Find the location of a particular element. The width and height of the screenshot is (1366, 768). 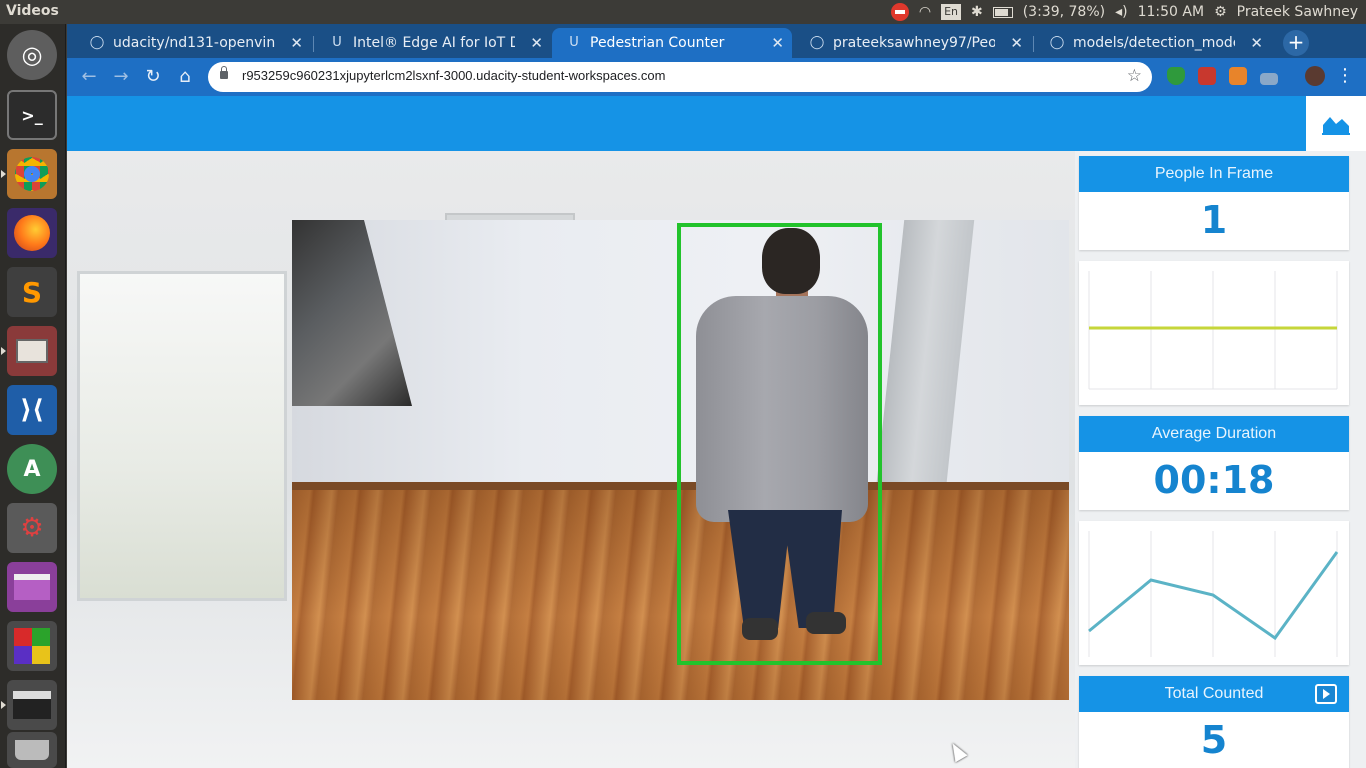

person-bounding-box is located at coordinates (779, 444).